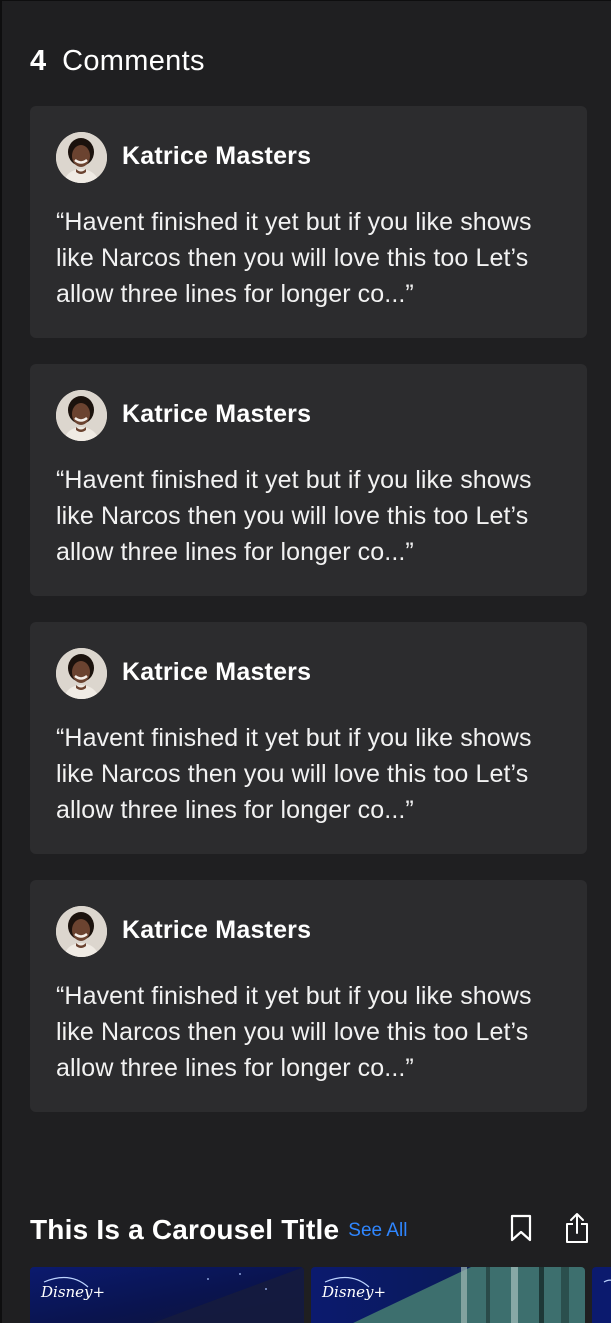 This screenshot has width=611, height=1323. I want to click on share-button, so click(577, 1228).